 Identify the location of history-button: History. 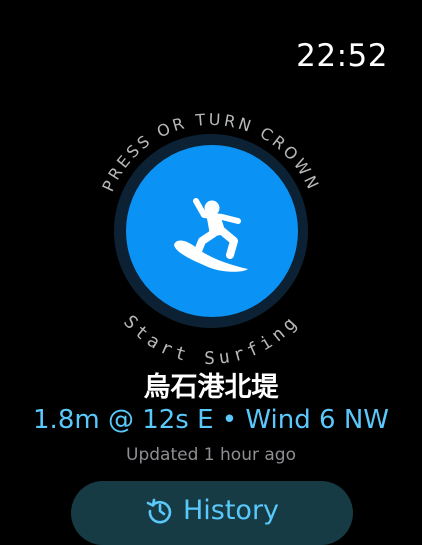
(212, 513).